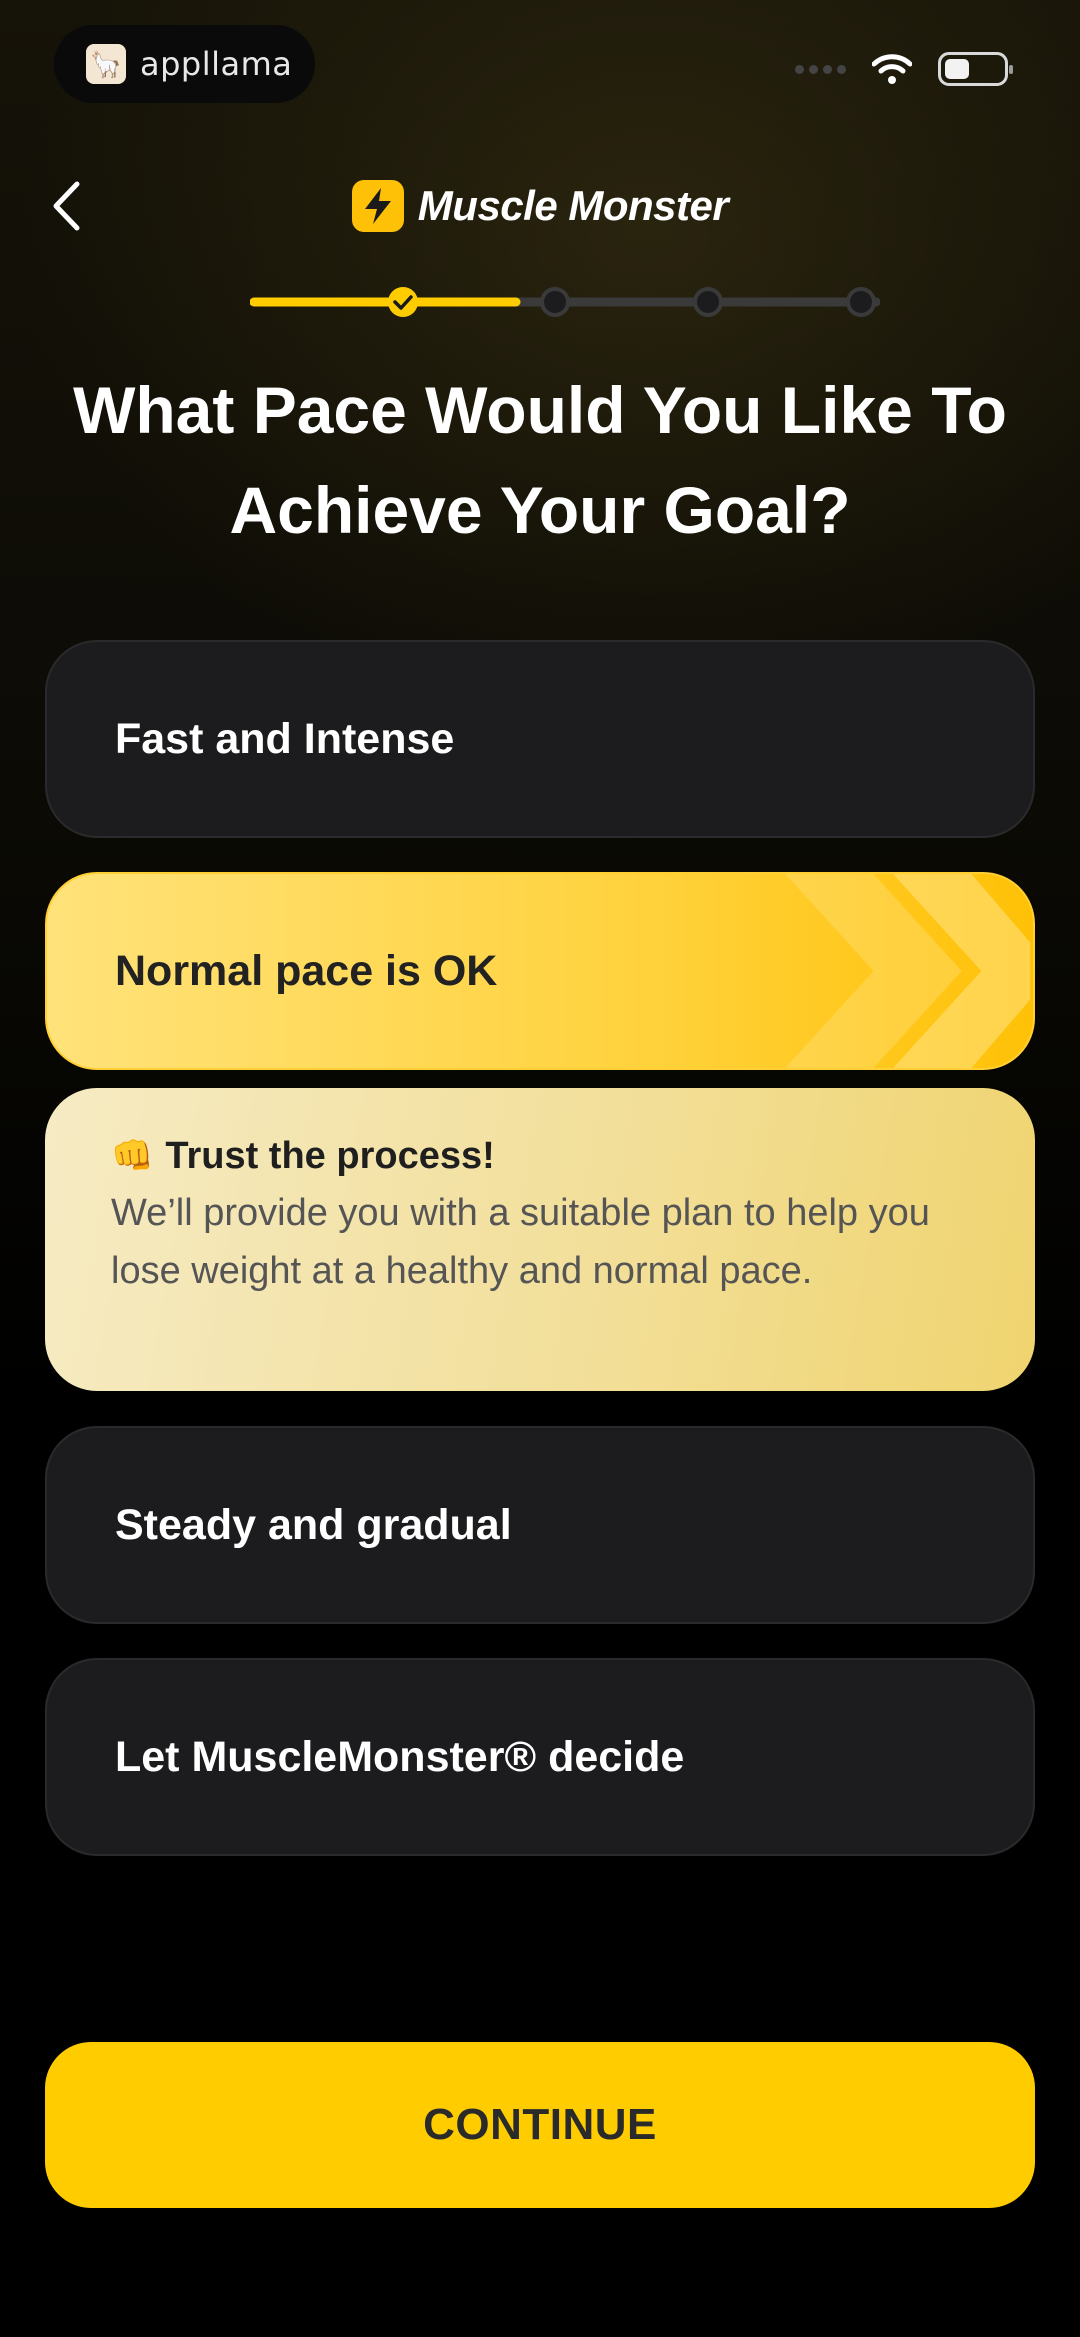 This screenshot has height=2337, width=1080. Describe the element at coordinates (400, 1756) in the screenshot. I see `option-label: Let MuscleMonster® decide` at that location.